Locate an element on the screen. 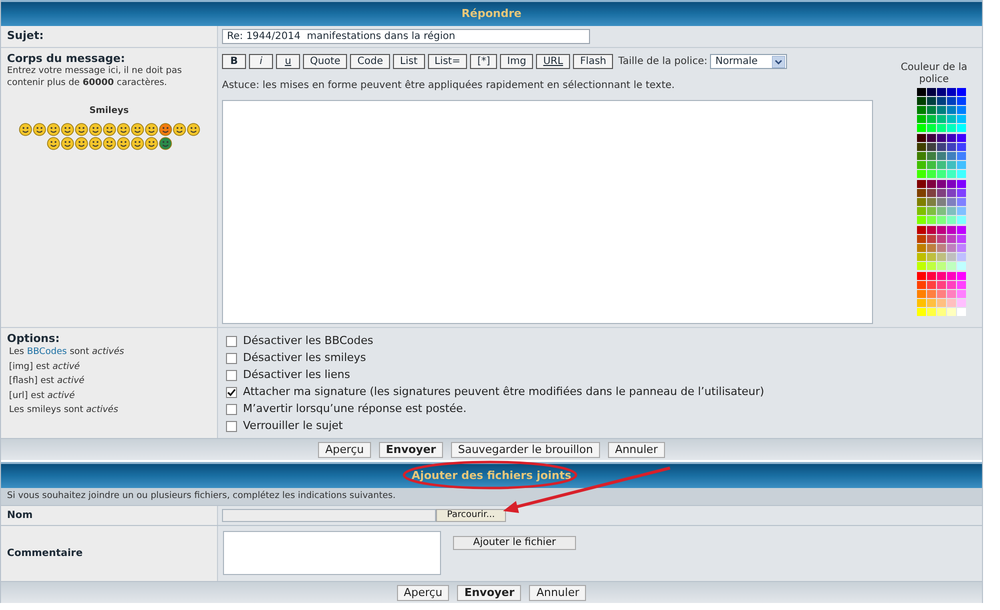 This screenshot has width=1000, height=610. field-label: Sujet: is located at coordinates (25, 36).